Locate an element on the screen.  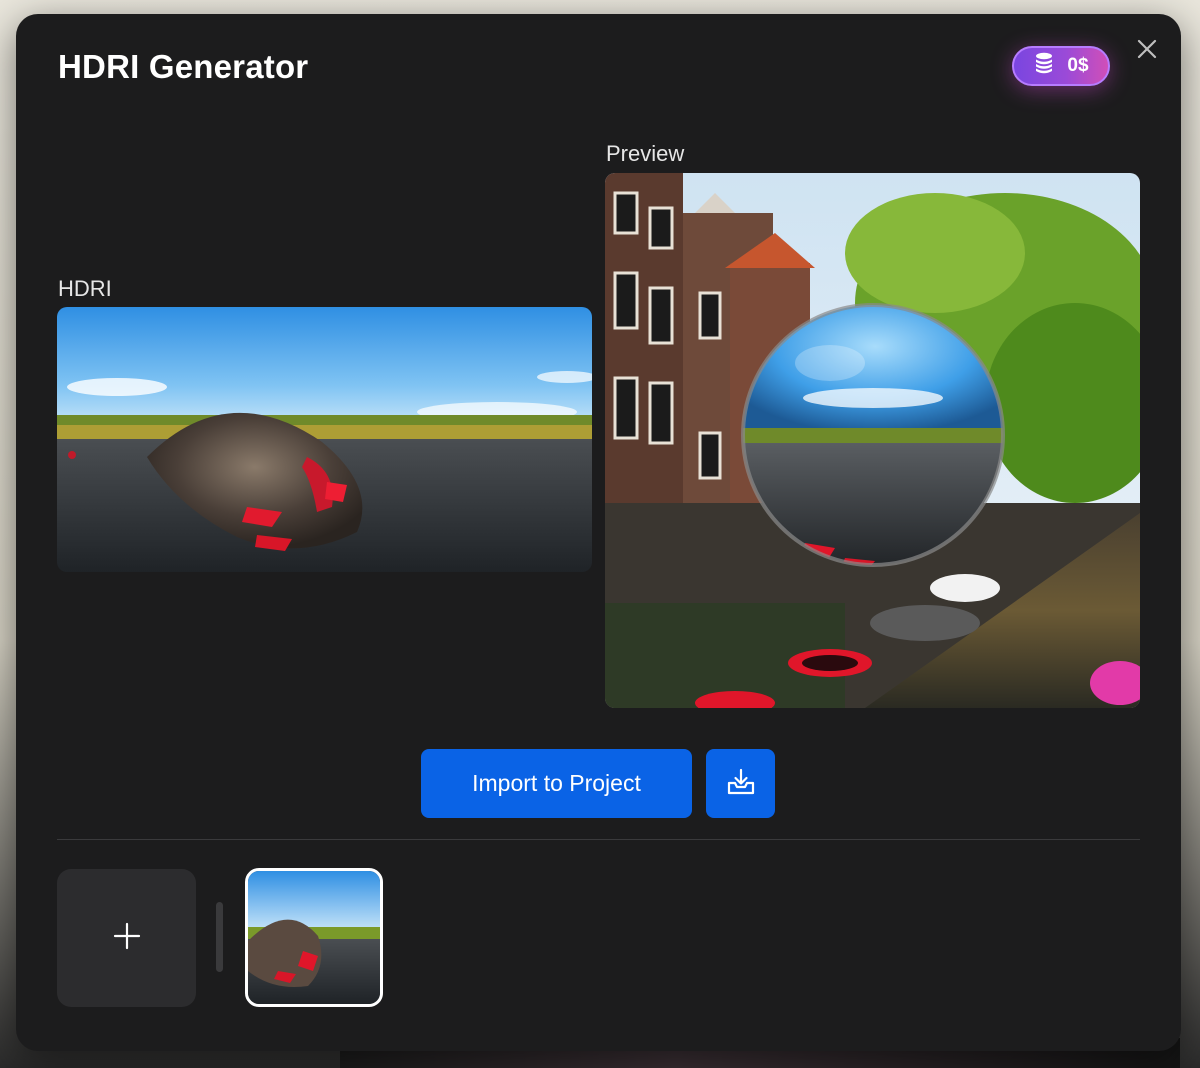
import-to-project-button: Import to Project is located at coordinates (556, 783).